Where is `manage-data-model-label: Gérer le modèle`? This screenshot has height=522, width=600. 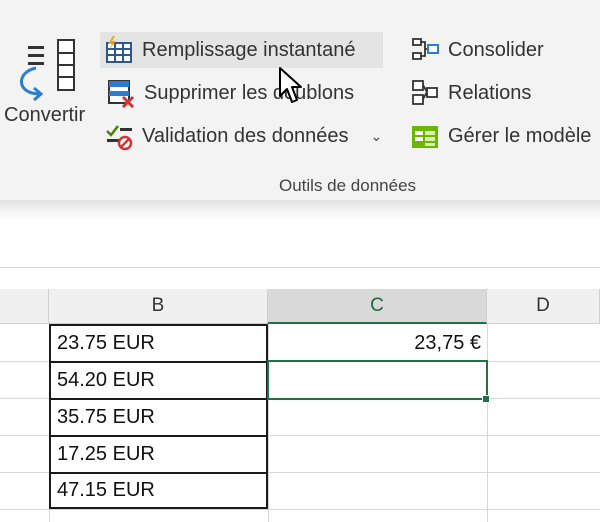 manage-data-model-label: Gérer le modèle is located at coordinates (520, 135).